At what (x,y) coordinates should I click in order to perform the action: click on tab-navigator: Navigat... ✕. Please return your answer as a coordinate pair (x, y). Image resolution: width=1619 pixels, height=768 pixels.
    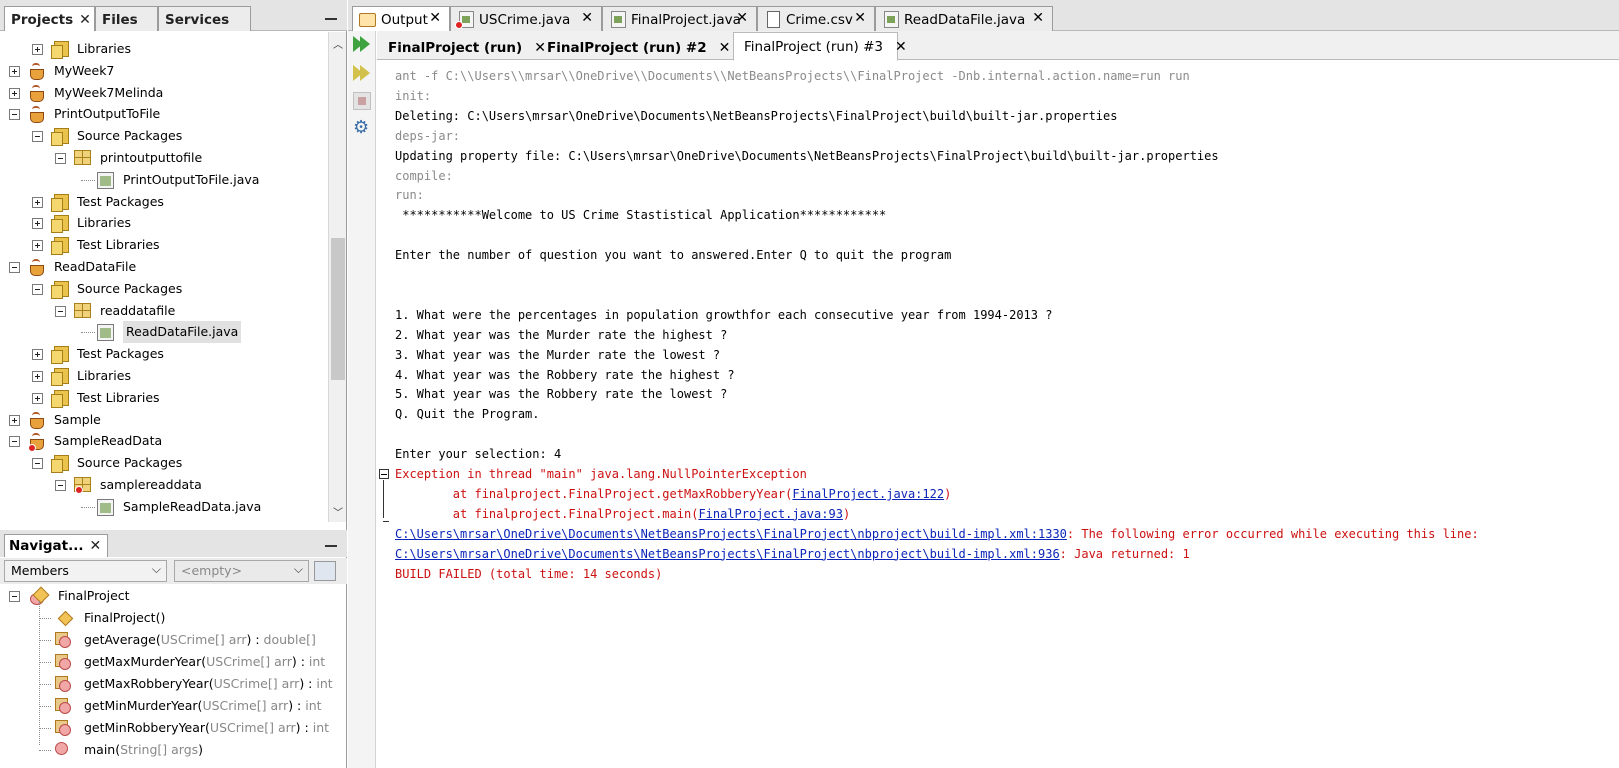
    Looking at the image, I should click on (56, 545).